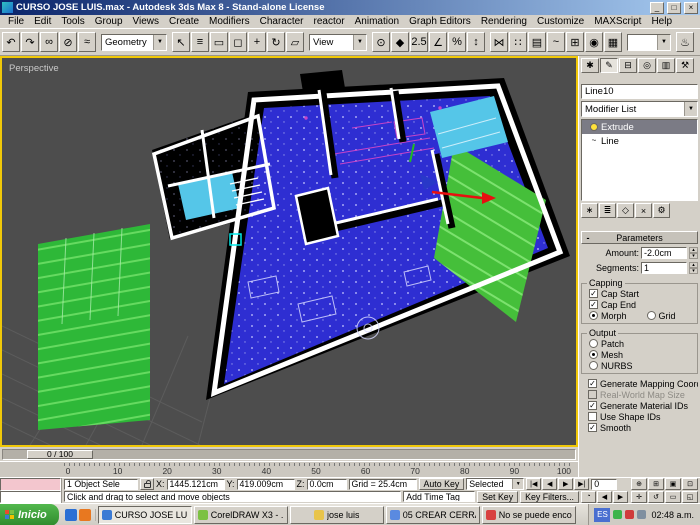 This screenshot has width=700, height=525. What do you see at coordinates (656, 497) in the screenshot?
I see `arc-rotate-button: ↺` at bounding box center [656, 497].